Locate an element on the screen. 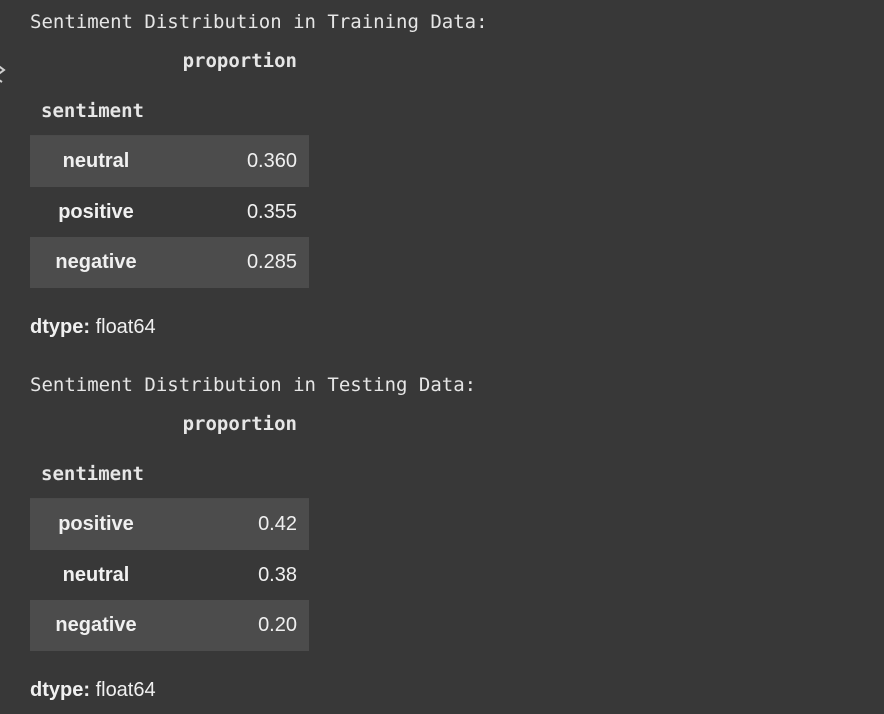 This screenshot has width=884, height=714. table-row: positive 0.42 is located at coordinates (169, 524).